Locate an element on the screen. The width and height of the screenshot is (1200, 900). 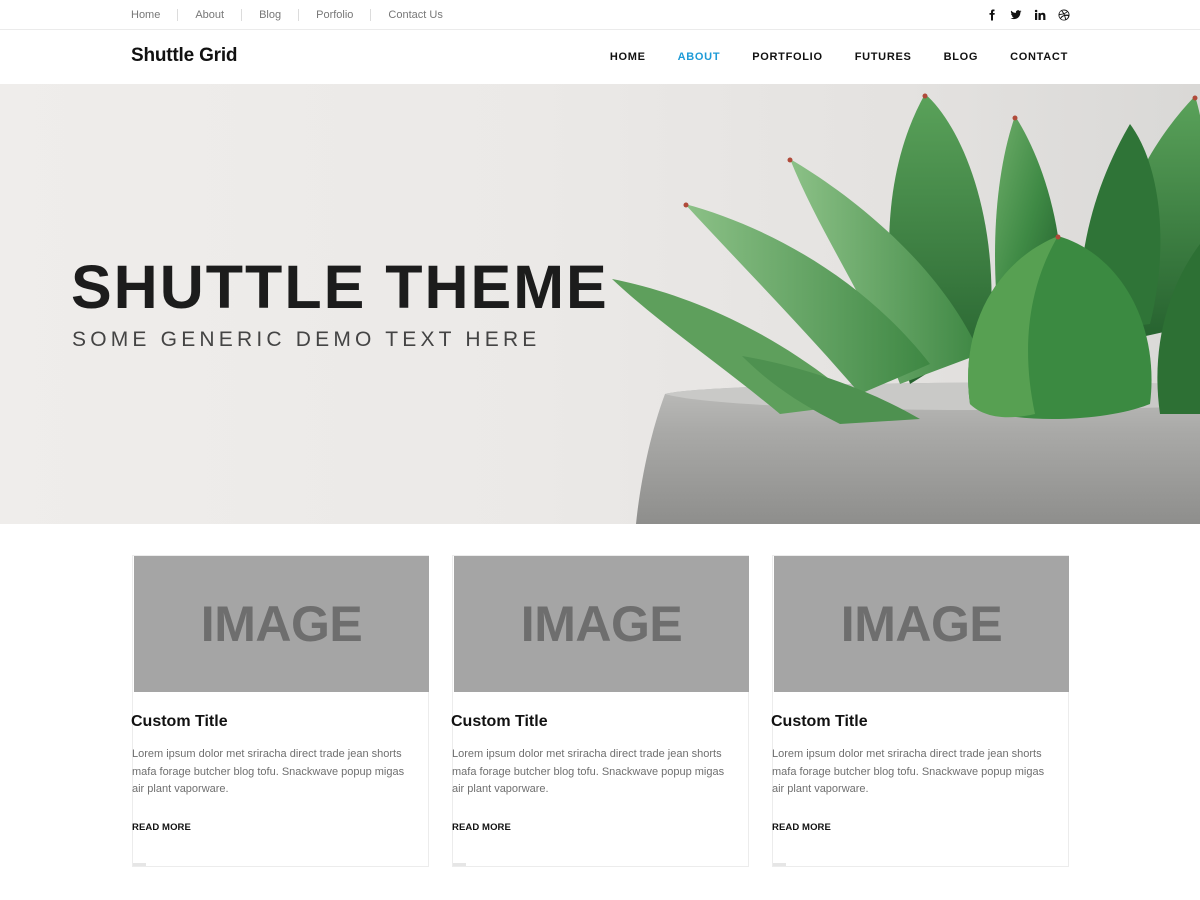
top-nav: Home About Blog Porfolio Contact Us is located at coordinates (287, 14).